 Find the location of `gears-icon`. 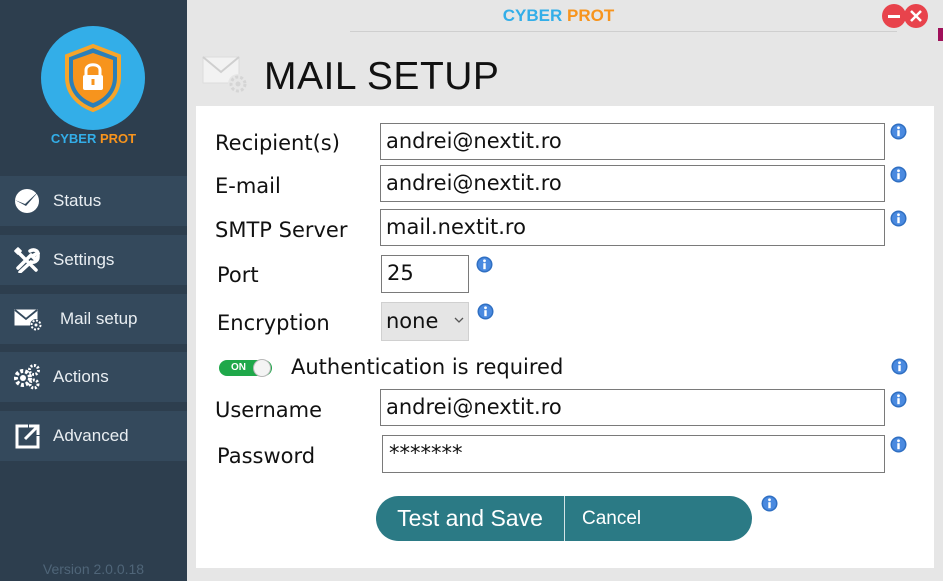

gears-icon is located at coordinates (27, 377).